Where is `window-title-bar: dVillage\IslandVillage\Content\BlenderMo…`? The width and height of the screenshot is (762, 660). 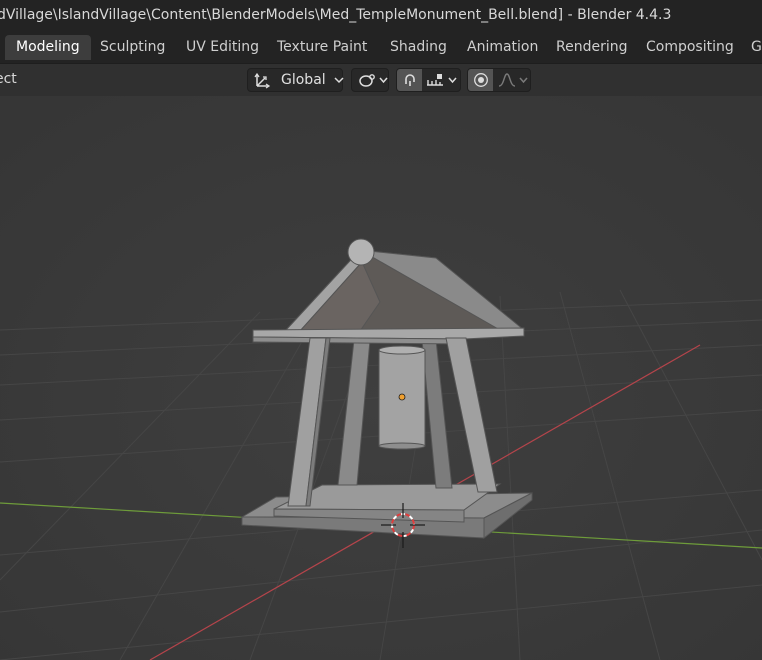
window-title-bar: dVillage\IslandVillage\Content\BlenderMo… is located at coordinates (381, 15).